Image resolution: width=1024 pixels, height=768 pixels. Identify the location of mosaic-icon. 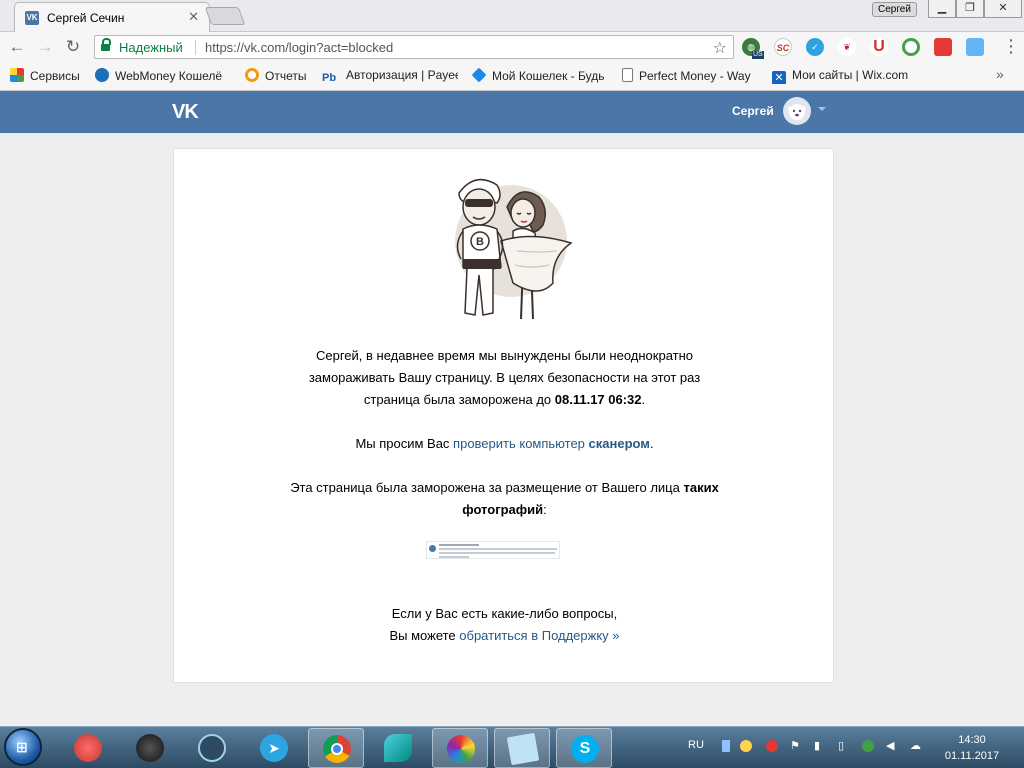
(461, 749).